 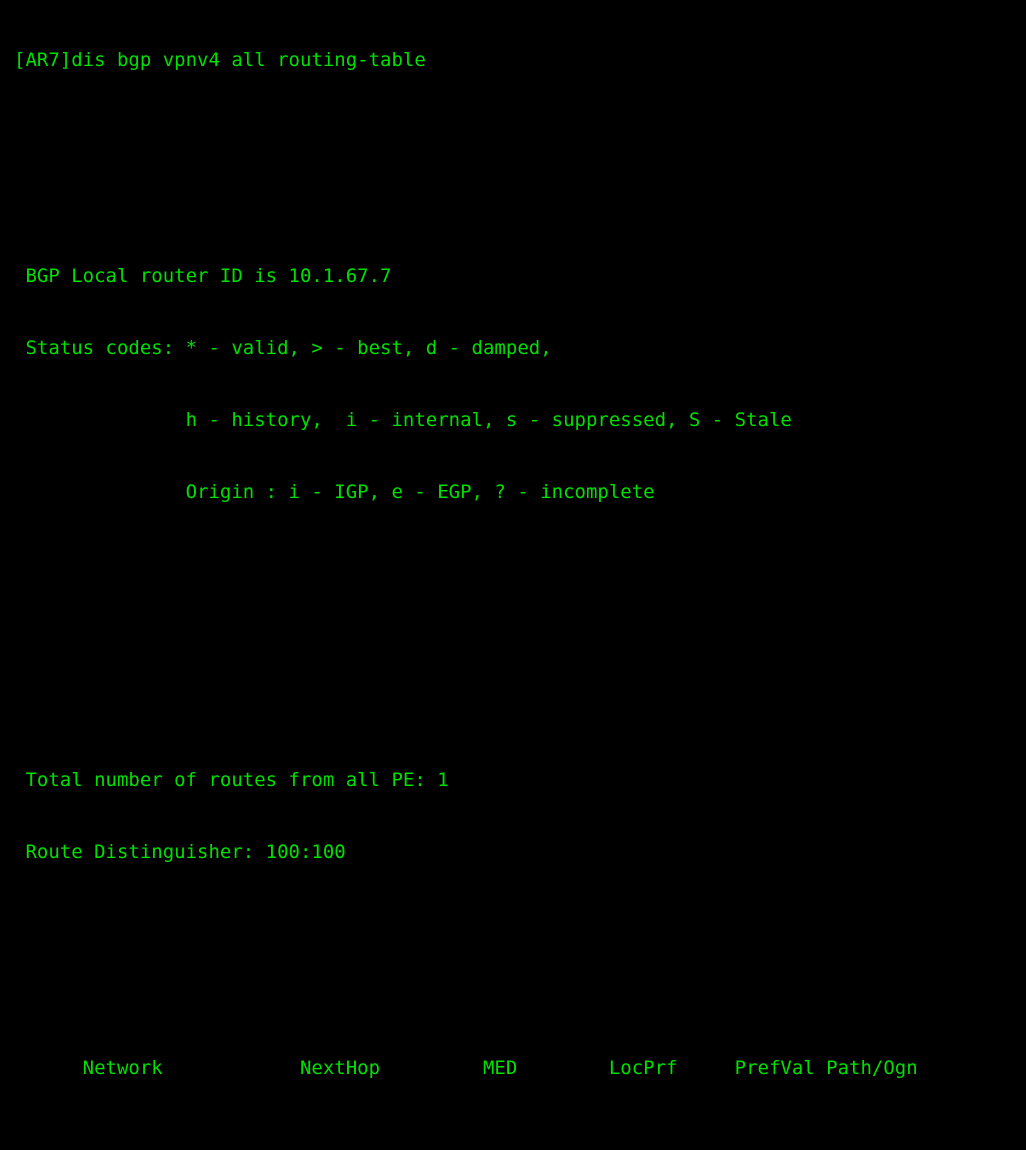 What do you see at coordinates (203, 276) in the screenshot?
I see `bgp-local-router-id-line: BGP Local router ID is 10.1.67.7` at bounding box center [203, 276].